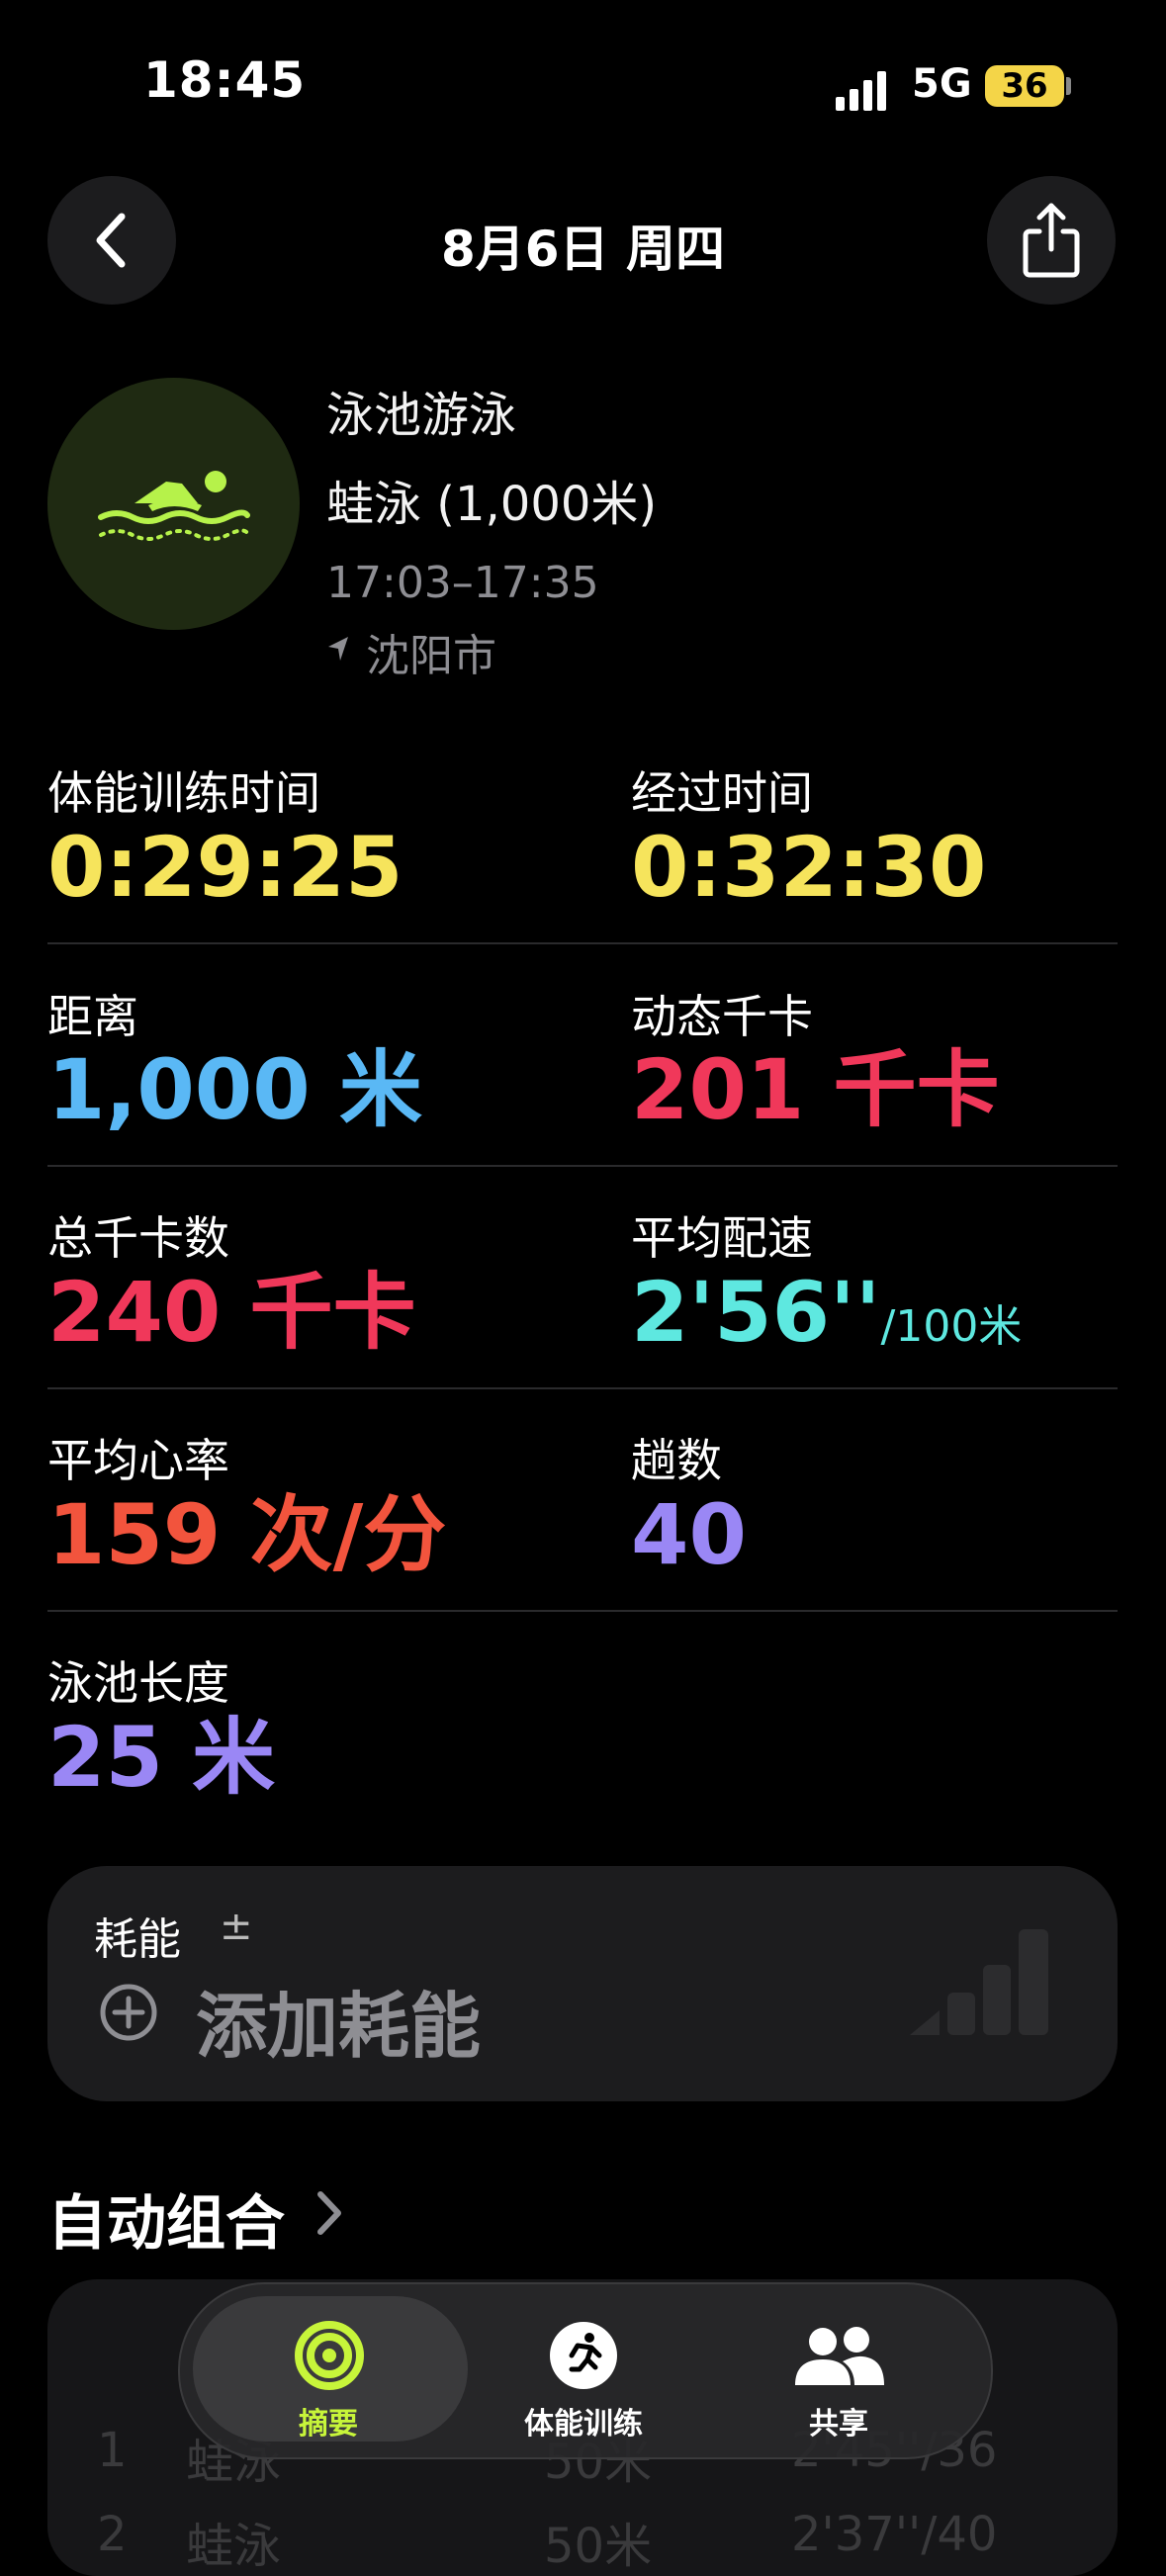 Image resolution: width=1166 pixels, height=2576 pixels. What do you see at coordinates (183, 793) in the screenshot?
I see `workout-time-label: 体能训练时间` at bounding box center [183, 793].